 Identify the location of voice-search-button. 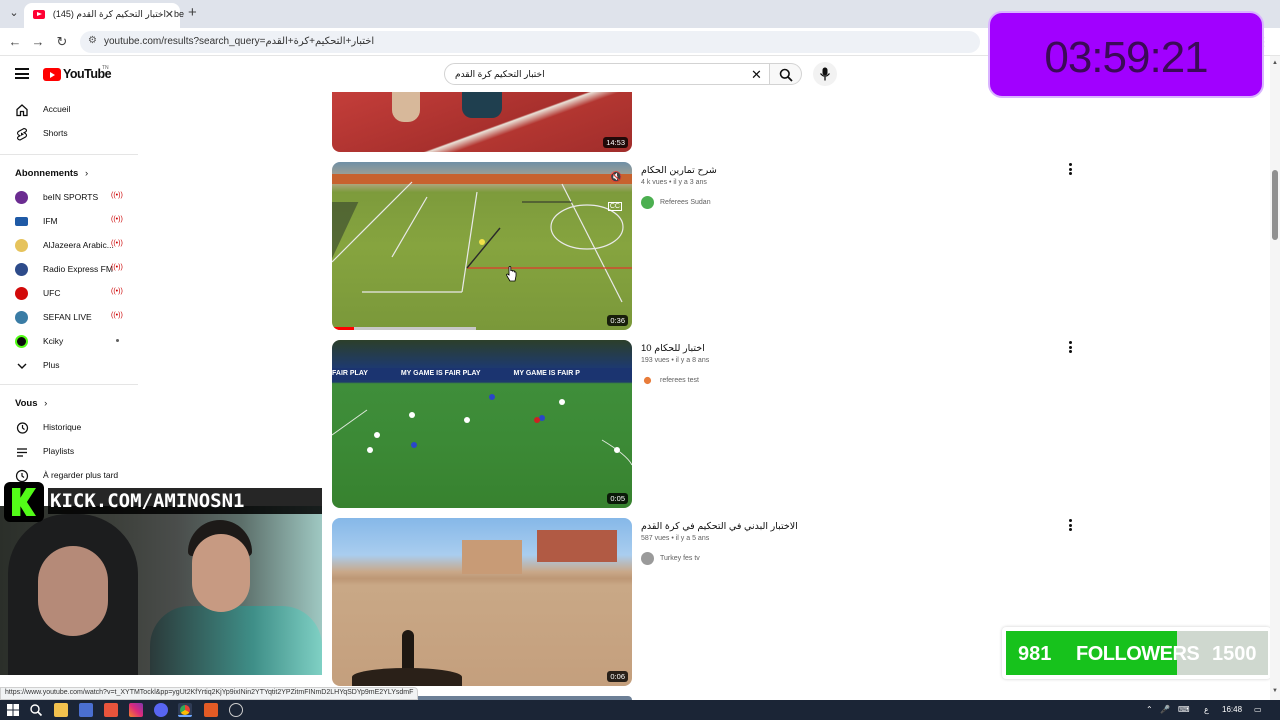
(825, 74).